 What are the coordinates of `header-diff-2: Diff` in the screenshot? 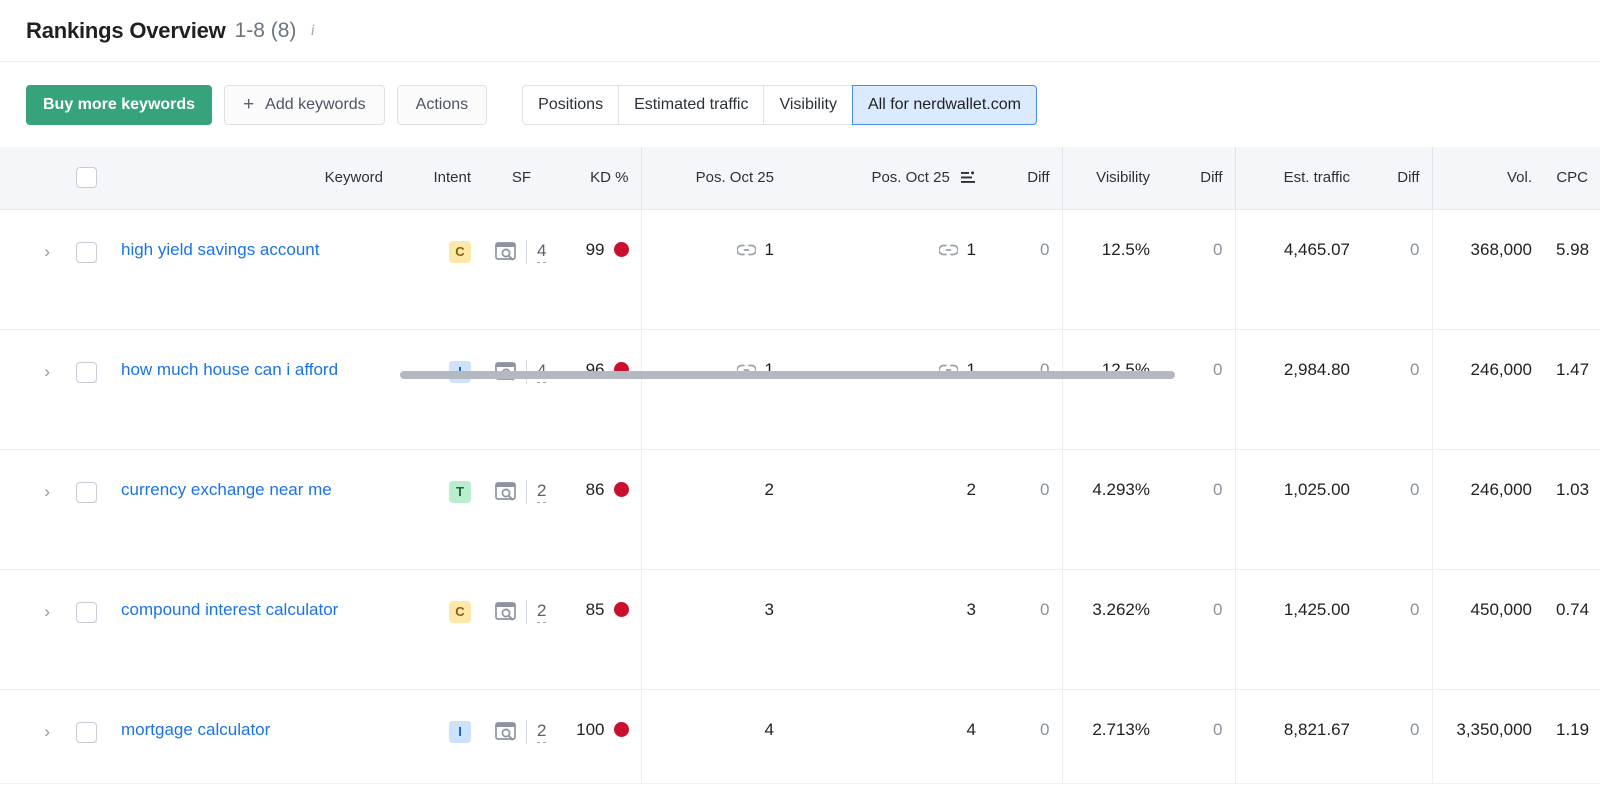 It's located at (1198, 178).